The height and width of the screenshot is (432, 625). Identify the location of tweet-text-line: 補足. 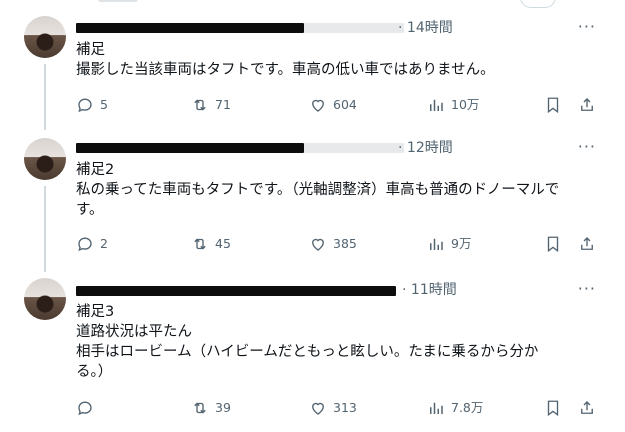
(90, 50).